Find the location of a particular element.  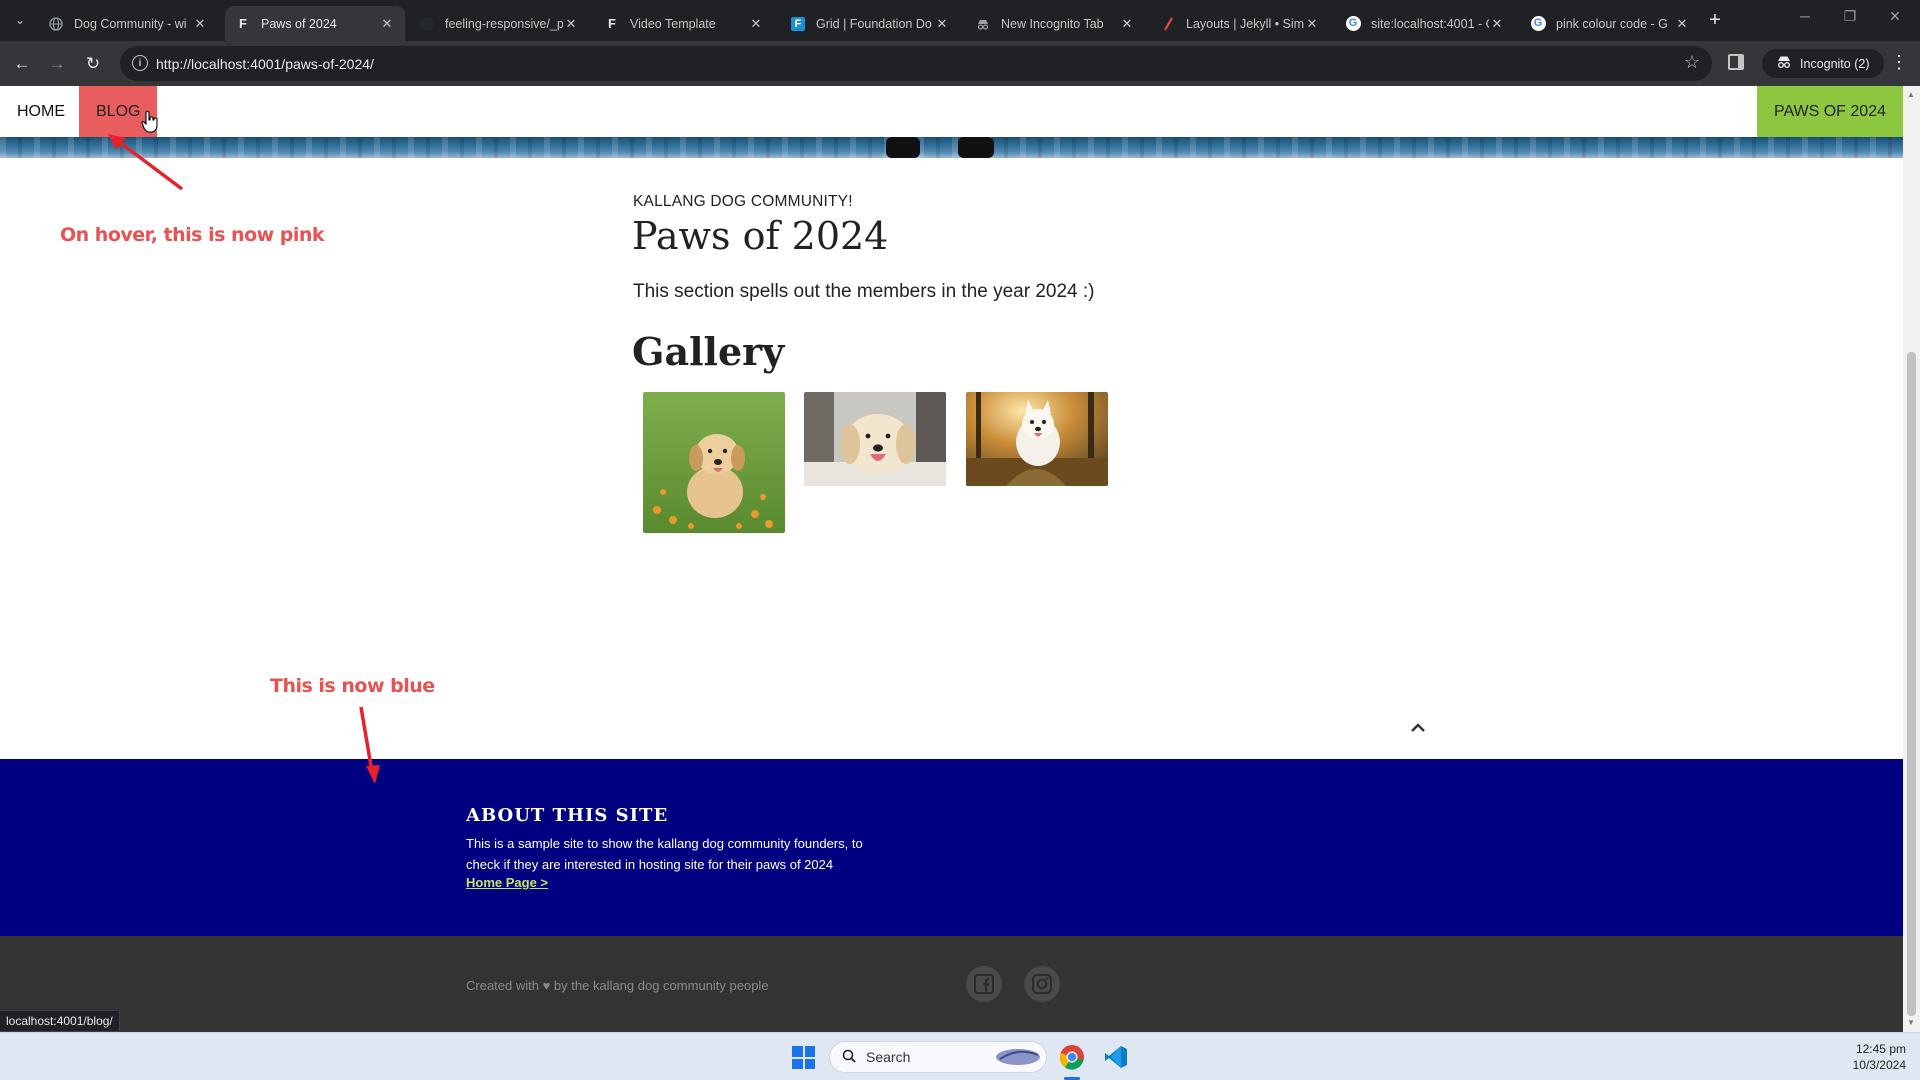

page-kicker: KALLANG DOG COMMUNITY! is located at coordinates (743, 201).